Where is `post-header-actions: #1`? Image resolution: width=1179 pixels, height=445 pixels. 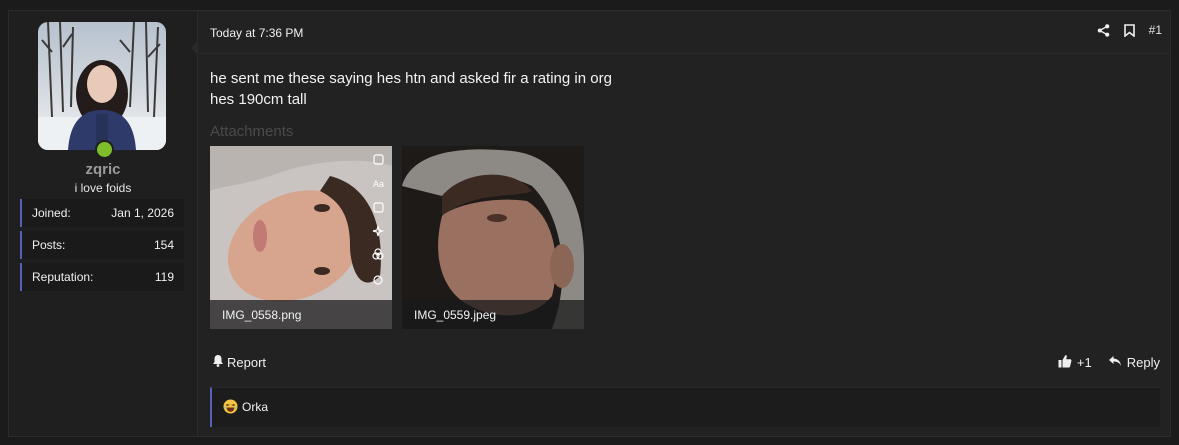 post-header-actions: #1 is located at coordinates (1129, 30).